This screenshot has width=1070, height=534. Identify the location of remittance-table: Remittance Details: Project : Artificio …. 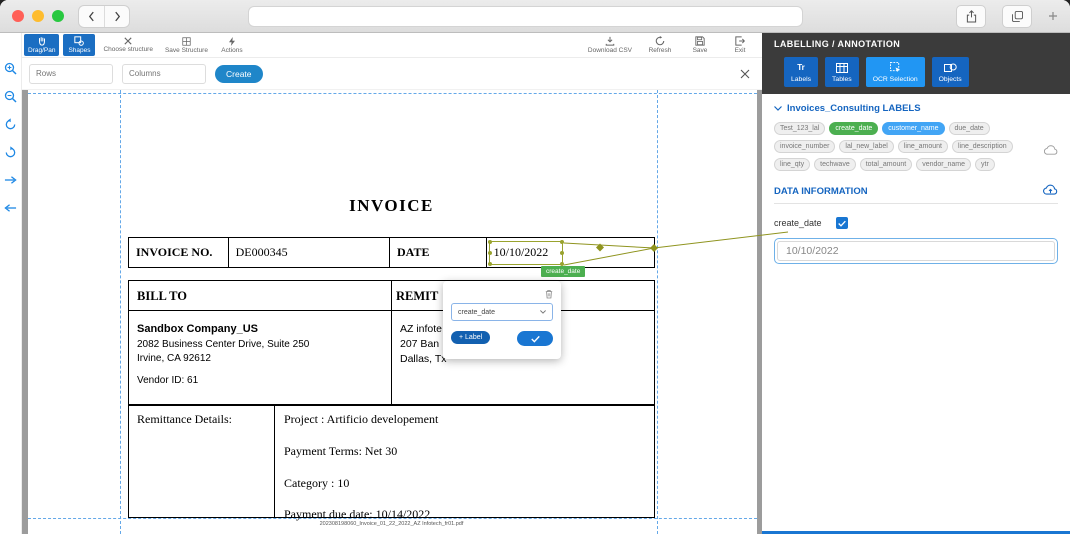
(391, 463).